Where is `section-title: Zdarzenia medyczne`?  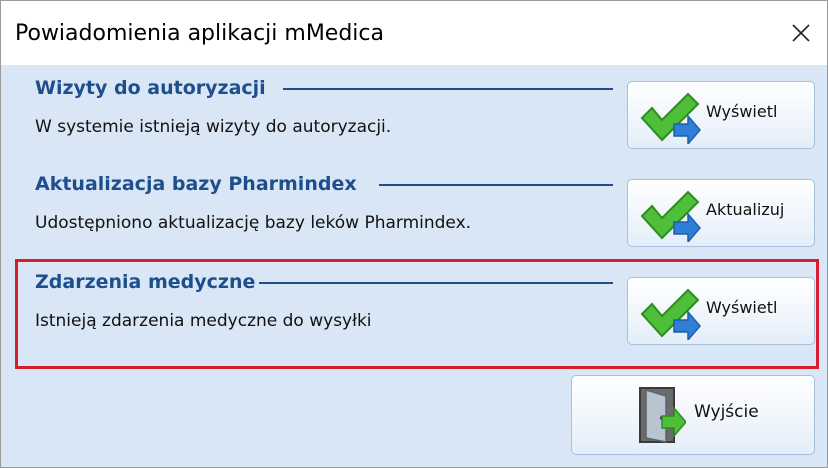 section-title: Zdarzenia medyczne is located at coordinates (145, 282).